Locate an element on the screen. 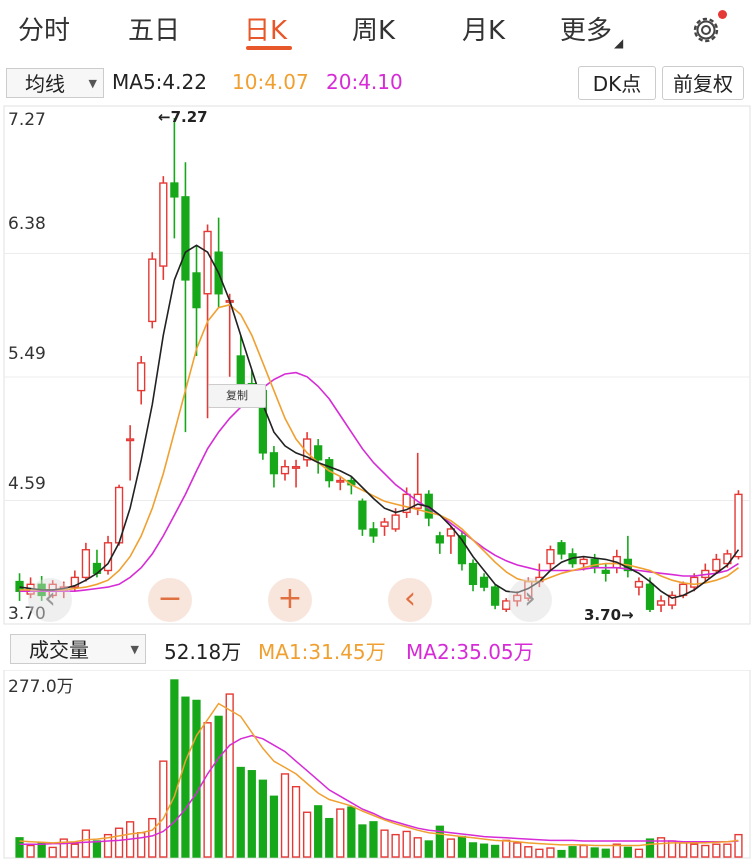  volume-axis-max: 277.0万 is located at coordinates (41, 687).